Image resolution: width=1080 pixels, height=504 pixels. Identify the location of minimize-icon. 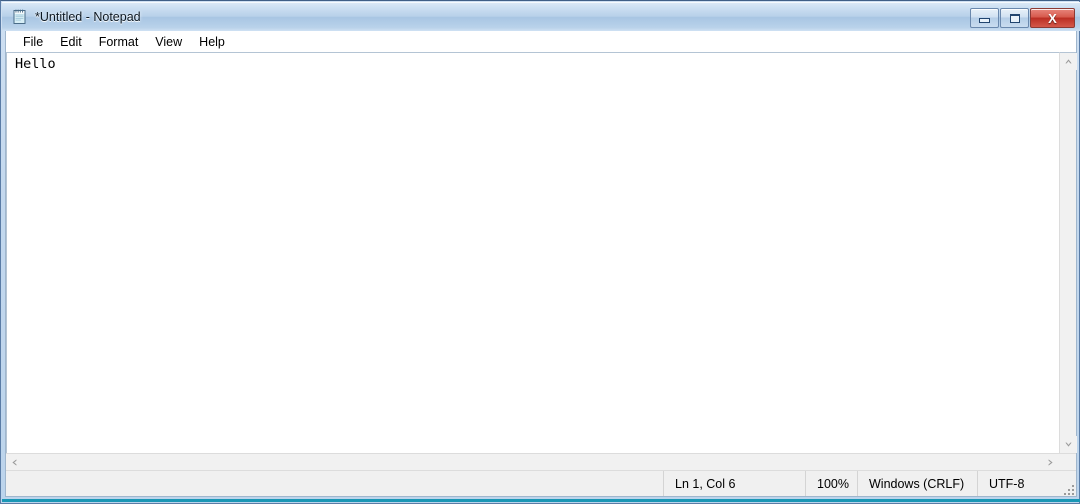
(984, 20).